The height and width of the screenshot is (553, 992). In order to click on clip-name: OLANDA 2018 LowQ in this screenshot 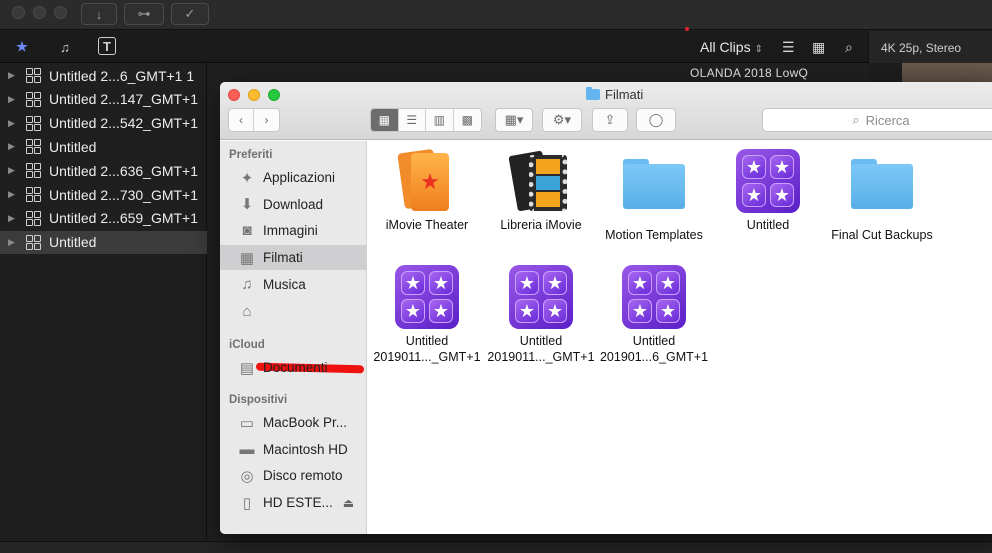, I will do `click(749, 73)`.